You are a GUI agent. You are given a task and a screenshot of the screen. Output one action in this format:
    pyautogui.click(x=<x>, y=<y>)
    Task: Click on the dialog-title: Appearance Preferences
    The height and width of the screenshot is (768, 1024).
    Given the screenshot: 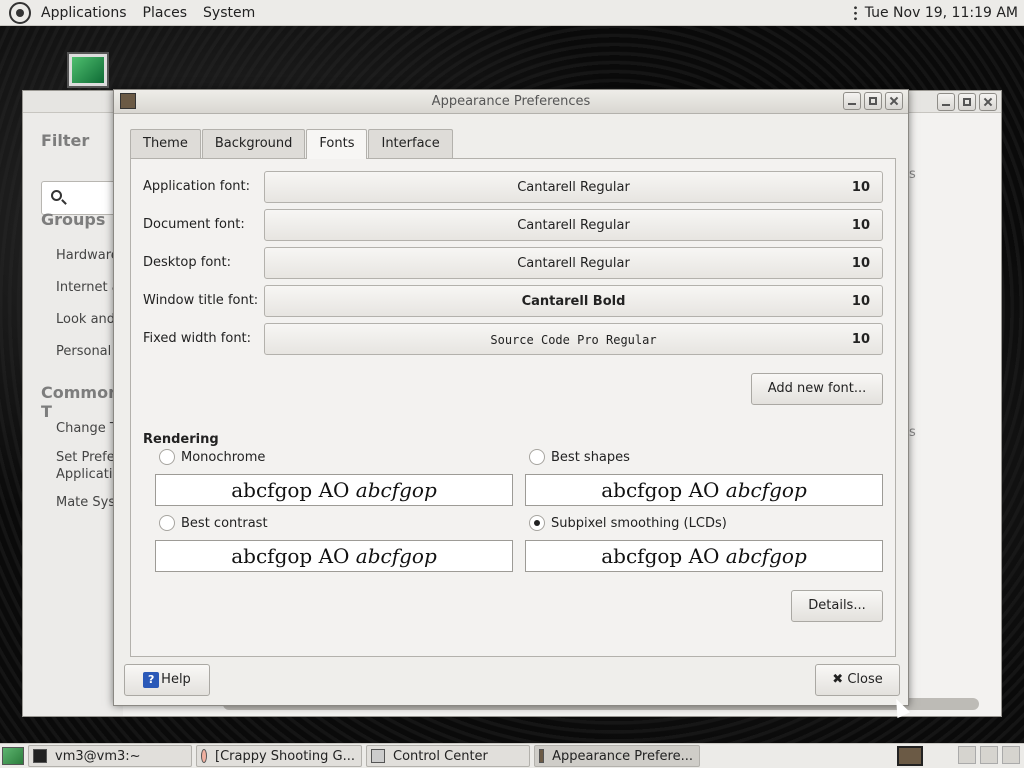 What is the action you would take?
    pyautogui.click(x=511, y=101)
    